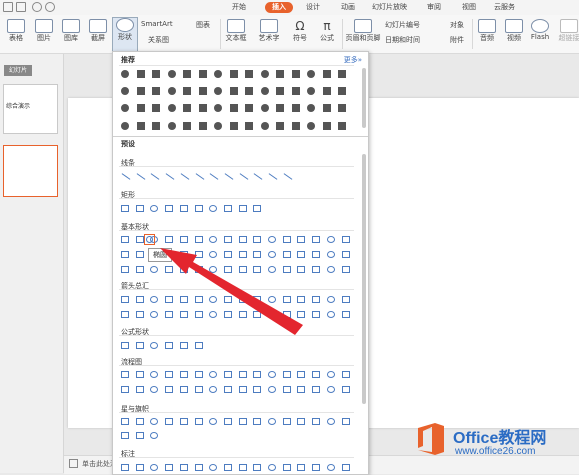  Describe the element at coordinates (540, 30) in the screenshot. I see `flash-button: Flash` at that location.